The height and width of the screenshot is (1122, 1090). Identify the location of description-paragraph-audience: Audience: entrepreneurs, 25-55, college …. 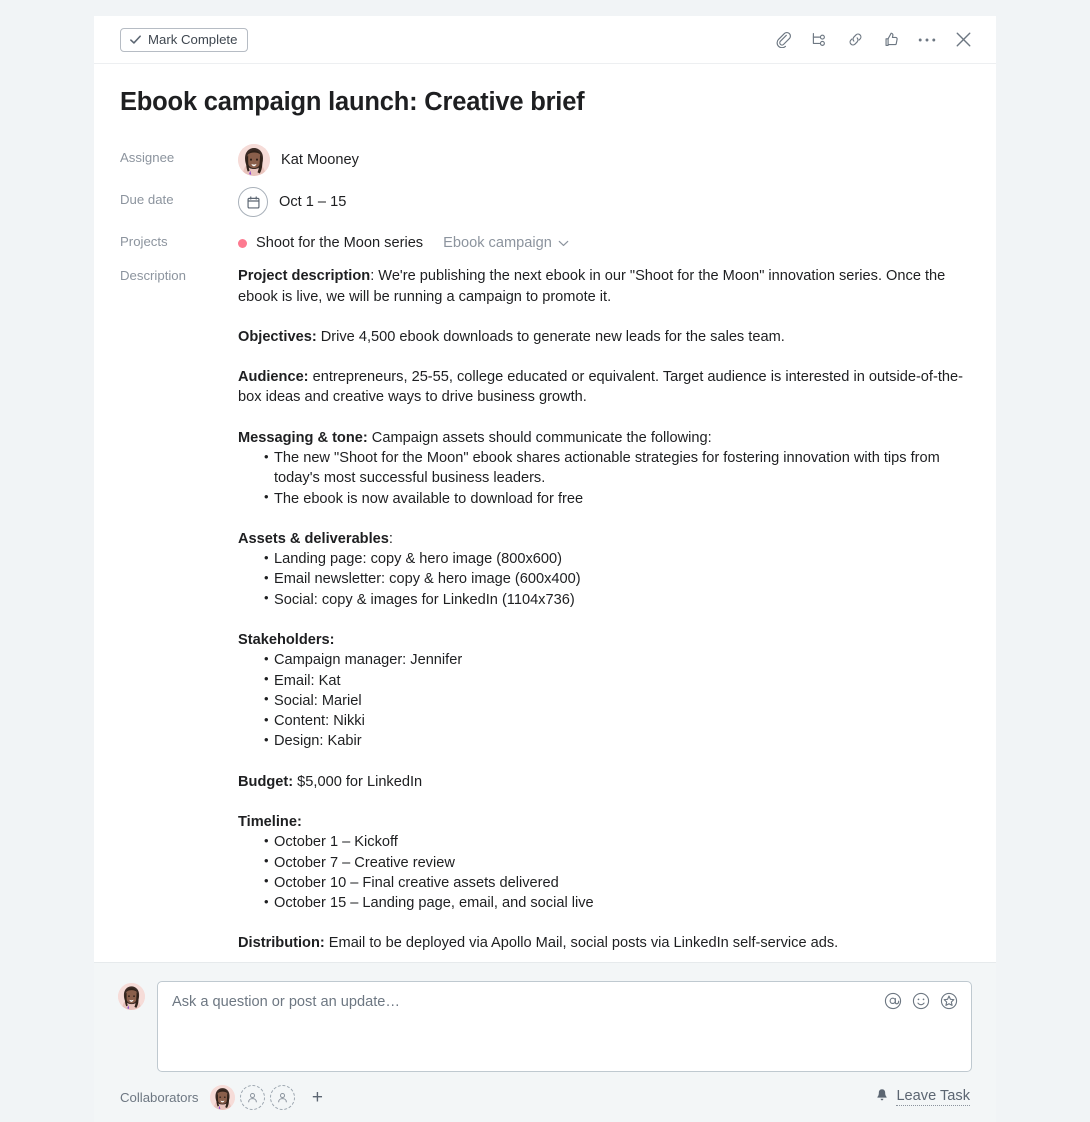
(604, 387).